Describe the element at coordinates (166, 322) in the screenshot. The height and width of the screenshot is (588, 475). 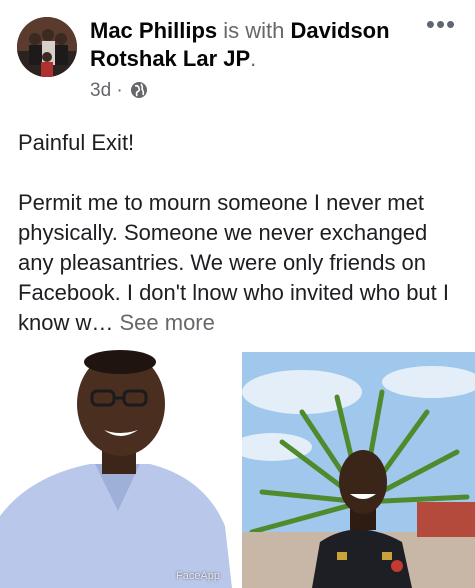
I see `see-more-link: See more` at that location.